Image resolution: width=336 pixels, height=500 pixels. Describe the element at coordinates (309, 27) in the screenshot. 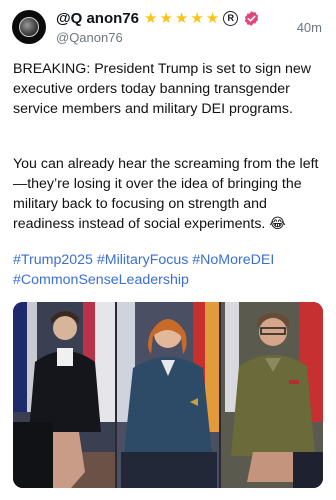

I see `timestamp: 40m` at that location.